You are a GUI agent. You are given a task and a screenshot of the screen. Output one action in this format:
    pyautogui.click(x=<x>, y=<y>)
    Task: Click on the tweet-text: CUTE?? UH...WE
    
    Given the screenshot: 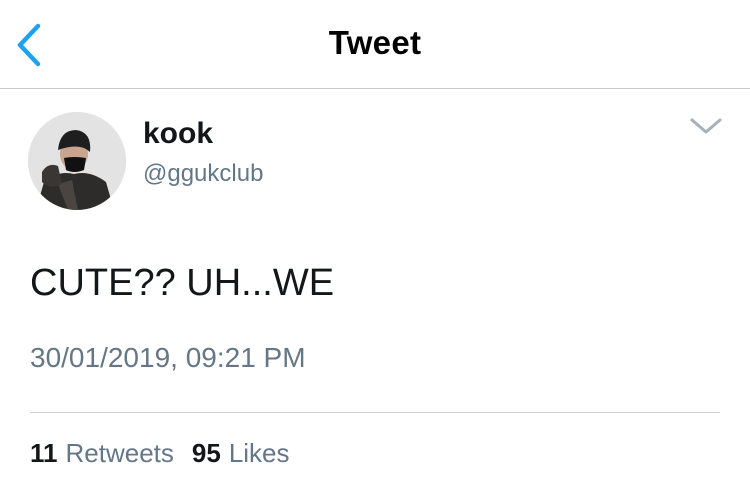 What is the action you would take?
    pyautogui.click(x=182, y=283)
    